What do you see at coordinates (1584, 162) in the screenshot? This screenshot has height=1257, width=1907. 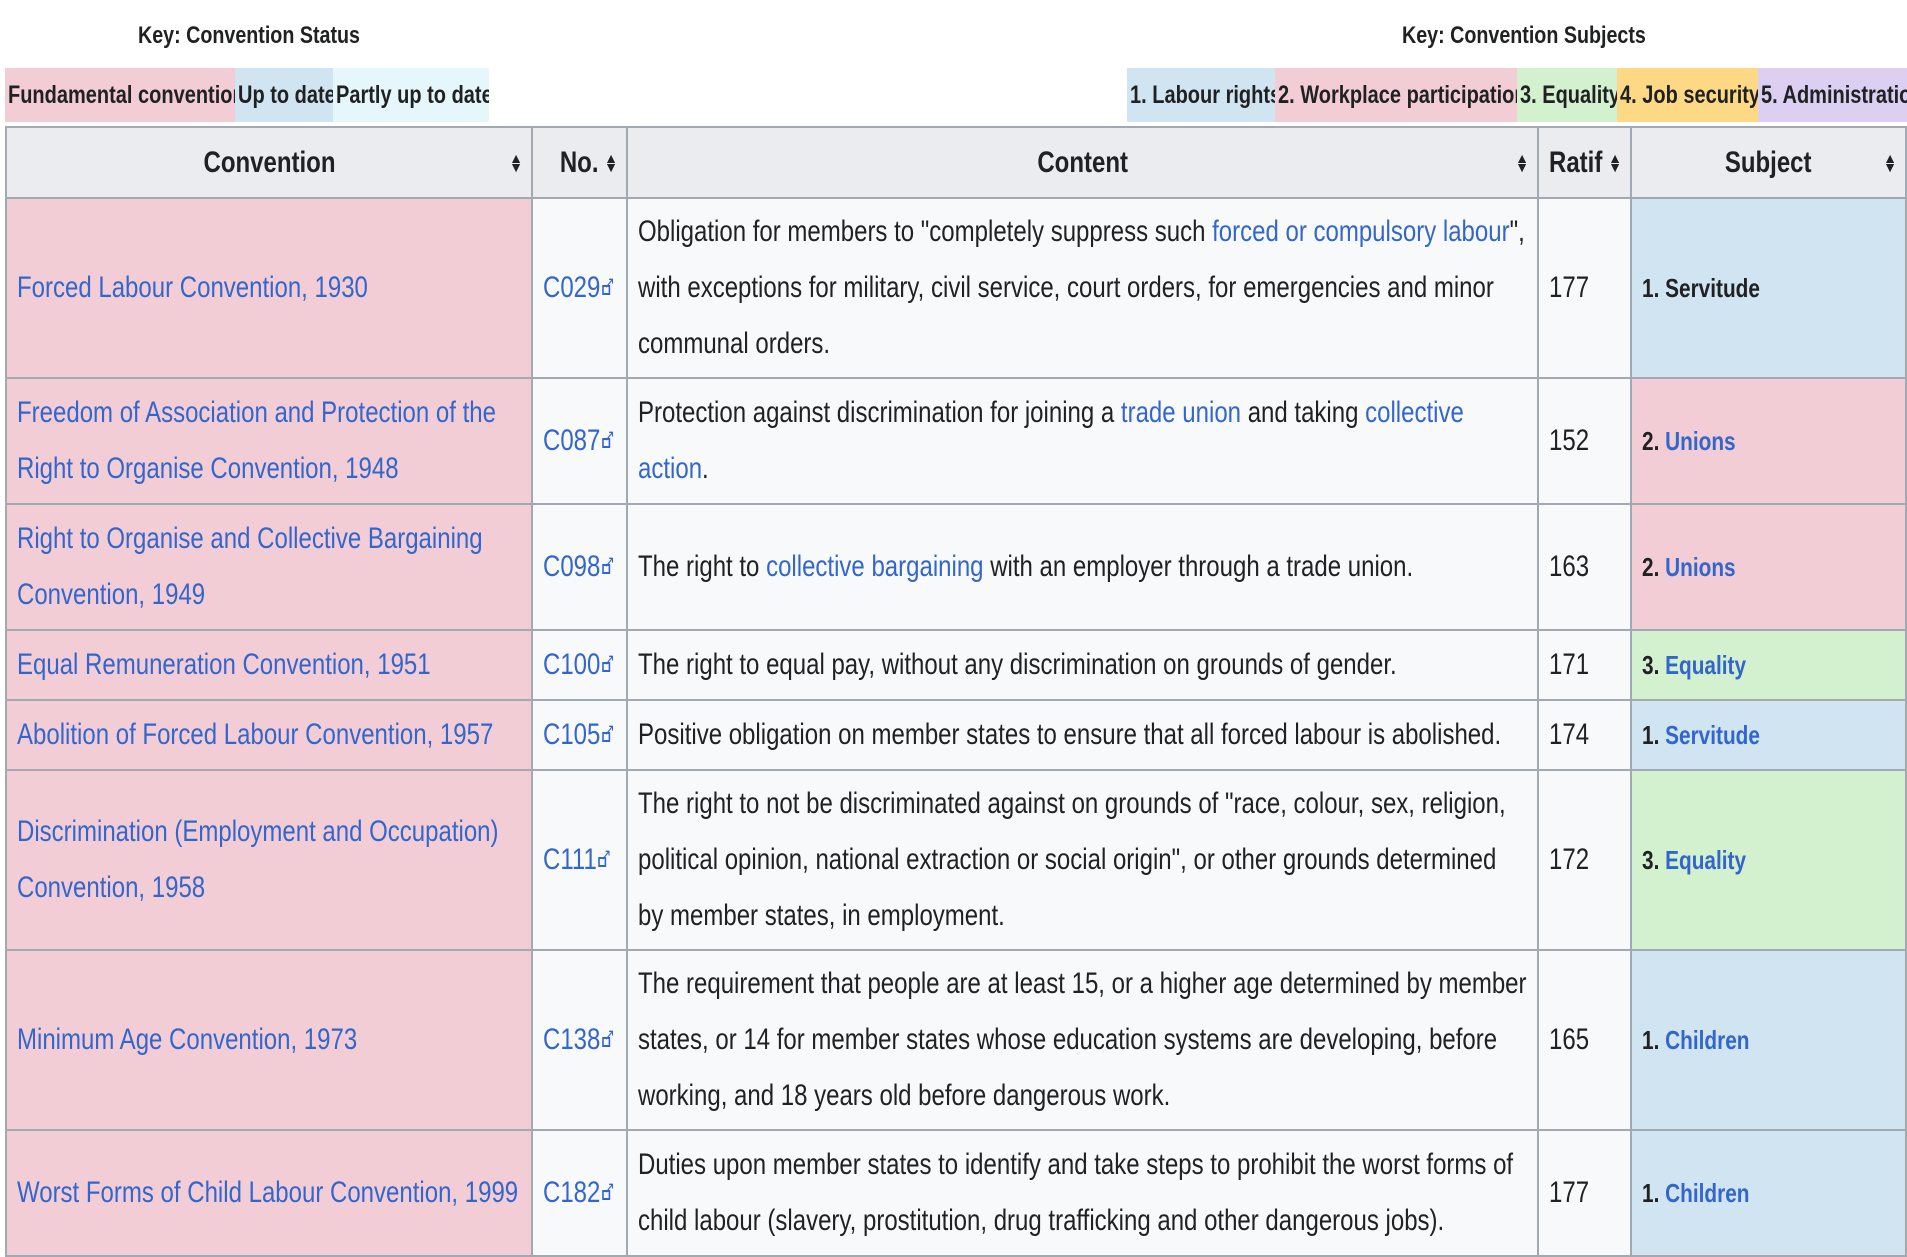 I see `header-ratif: Ratif ▲ ▼` at bounding box center [1584, 162].